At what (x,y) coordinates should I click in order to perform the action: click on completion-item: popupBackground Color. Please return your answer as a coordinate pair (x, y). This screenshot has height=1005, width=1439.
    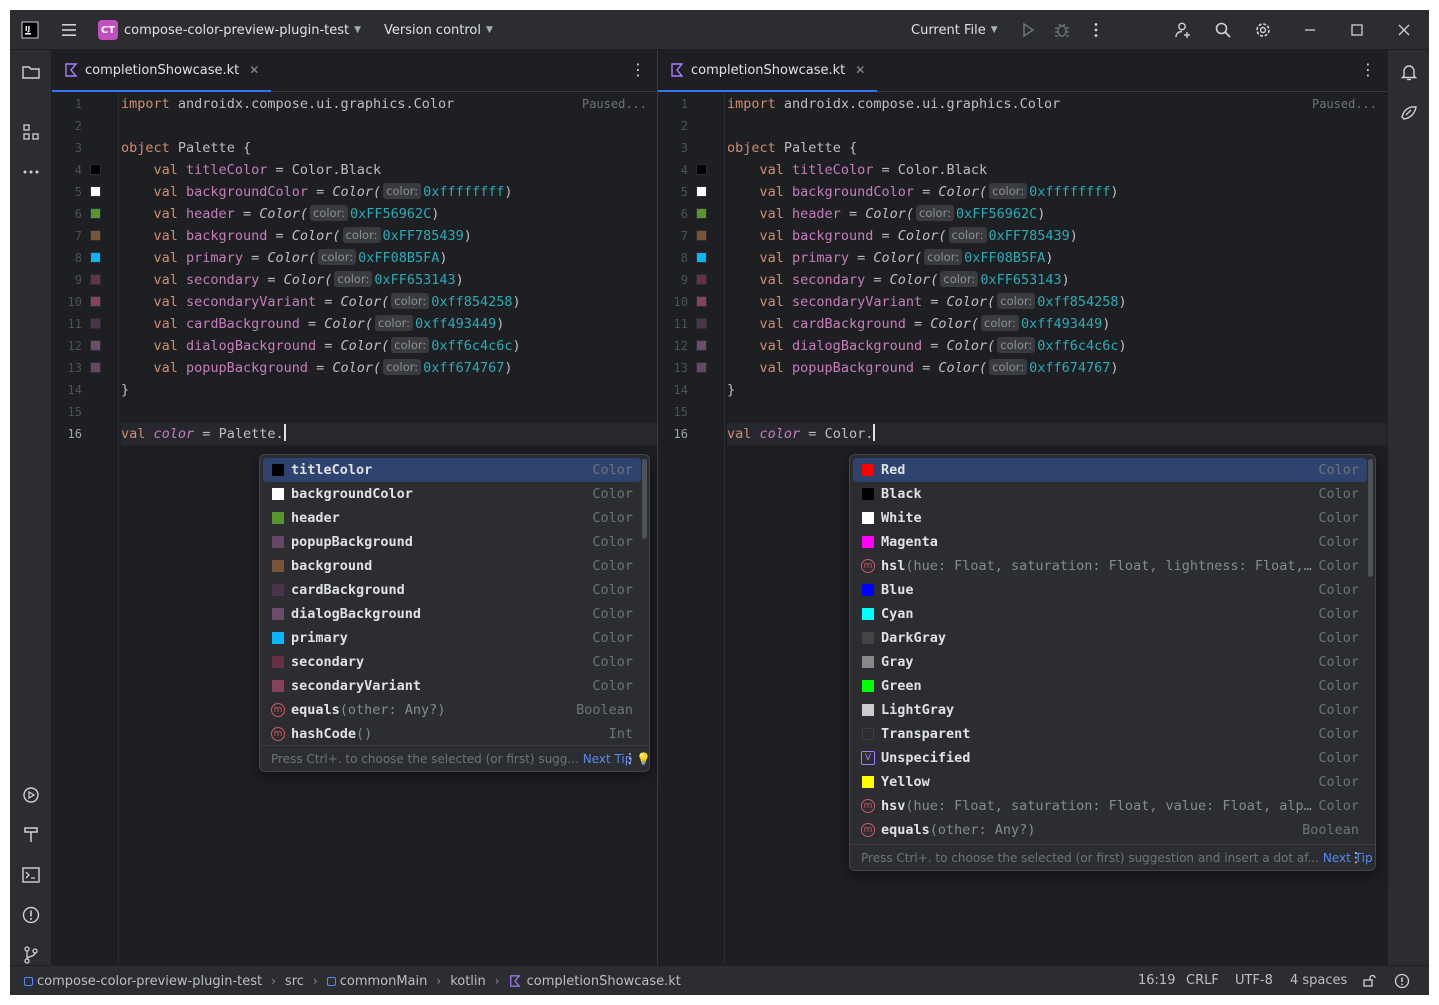
    Looking at the image, I should click on (452, 542).